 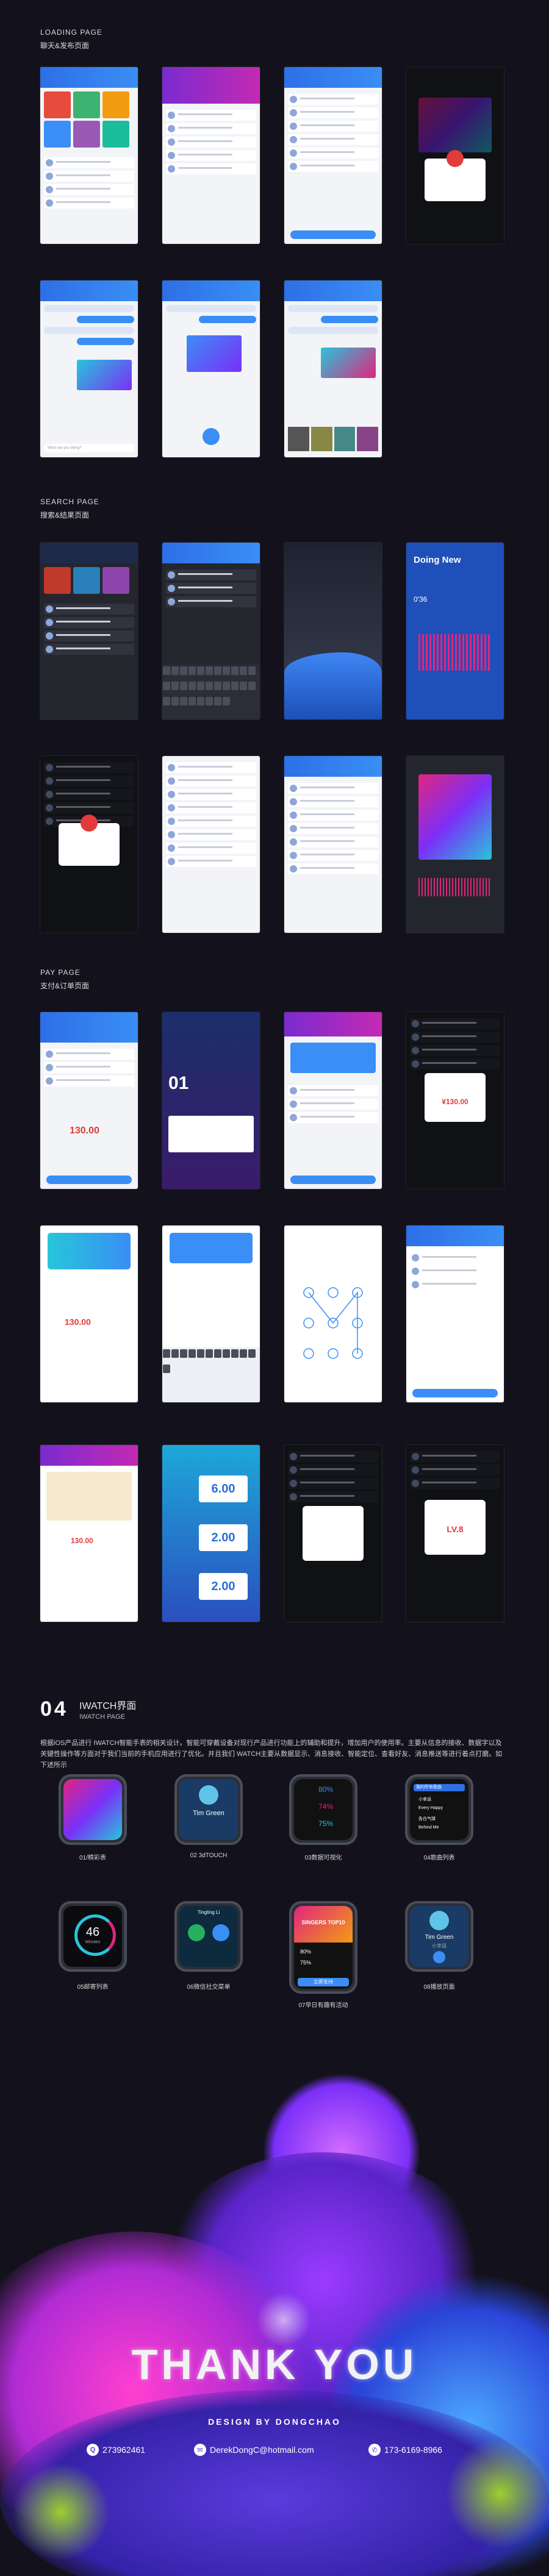 I want to click on doing-time: 0'36, so click(x=421, y=600).